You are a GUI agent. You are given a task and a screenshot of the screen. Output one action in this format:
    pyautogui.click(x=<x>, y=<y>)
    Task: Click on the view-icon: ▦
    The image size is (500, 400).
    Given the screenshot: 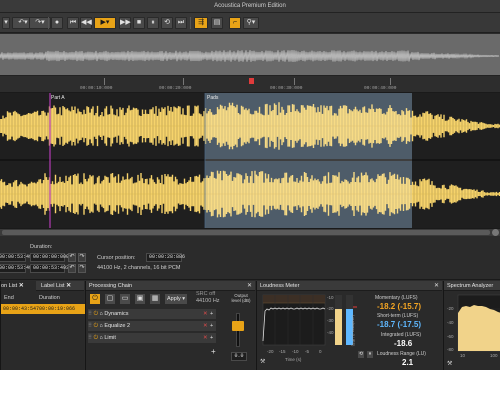 What is the action you would take?
    pyautogui.click(x=155, y=299)
    